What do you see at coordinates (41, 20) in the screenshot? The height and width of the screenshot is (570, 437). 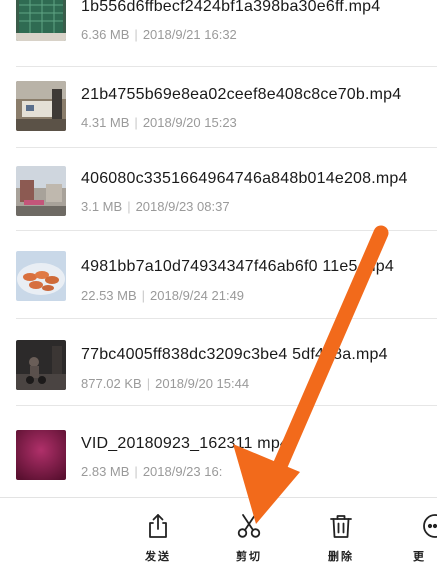 I see `green-board-thumbnail` at bounding box center [41, 20].